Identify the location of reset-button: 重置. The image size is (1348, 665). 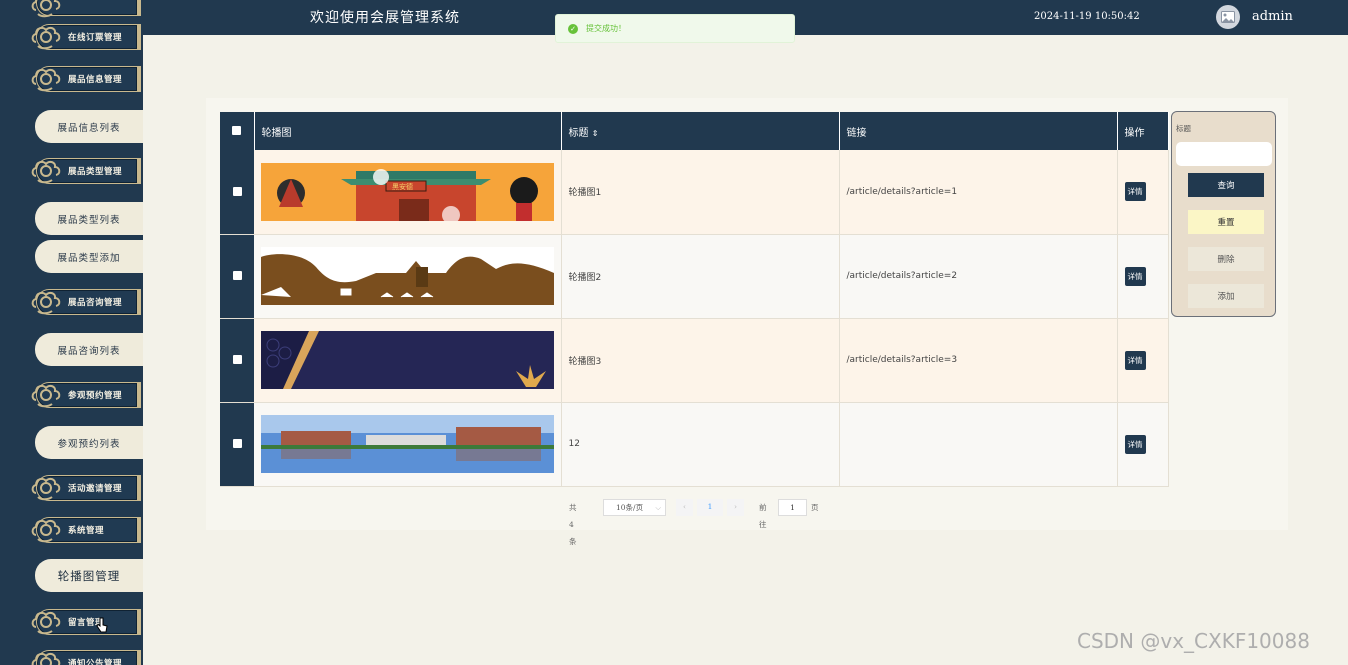
(1226, 222).